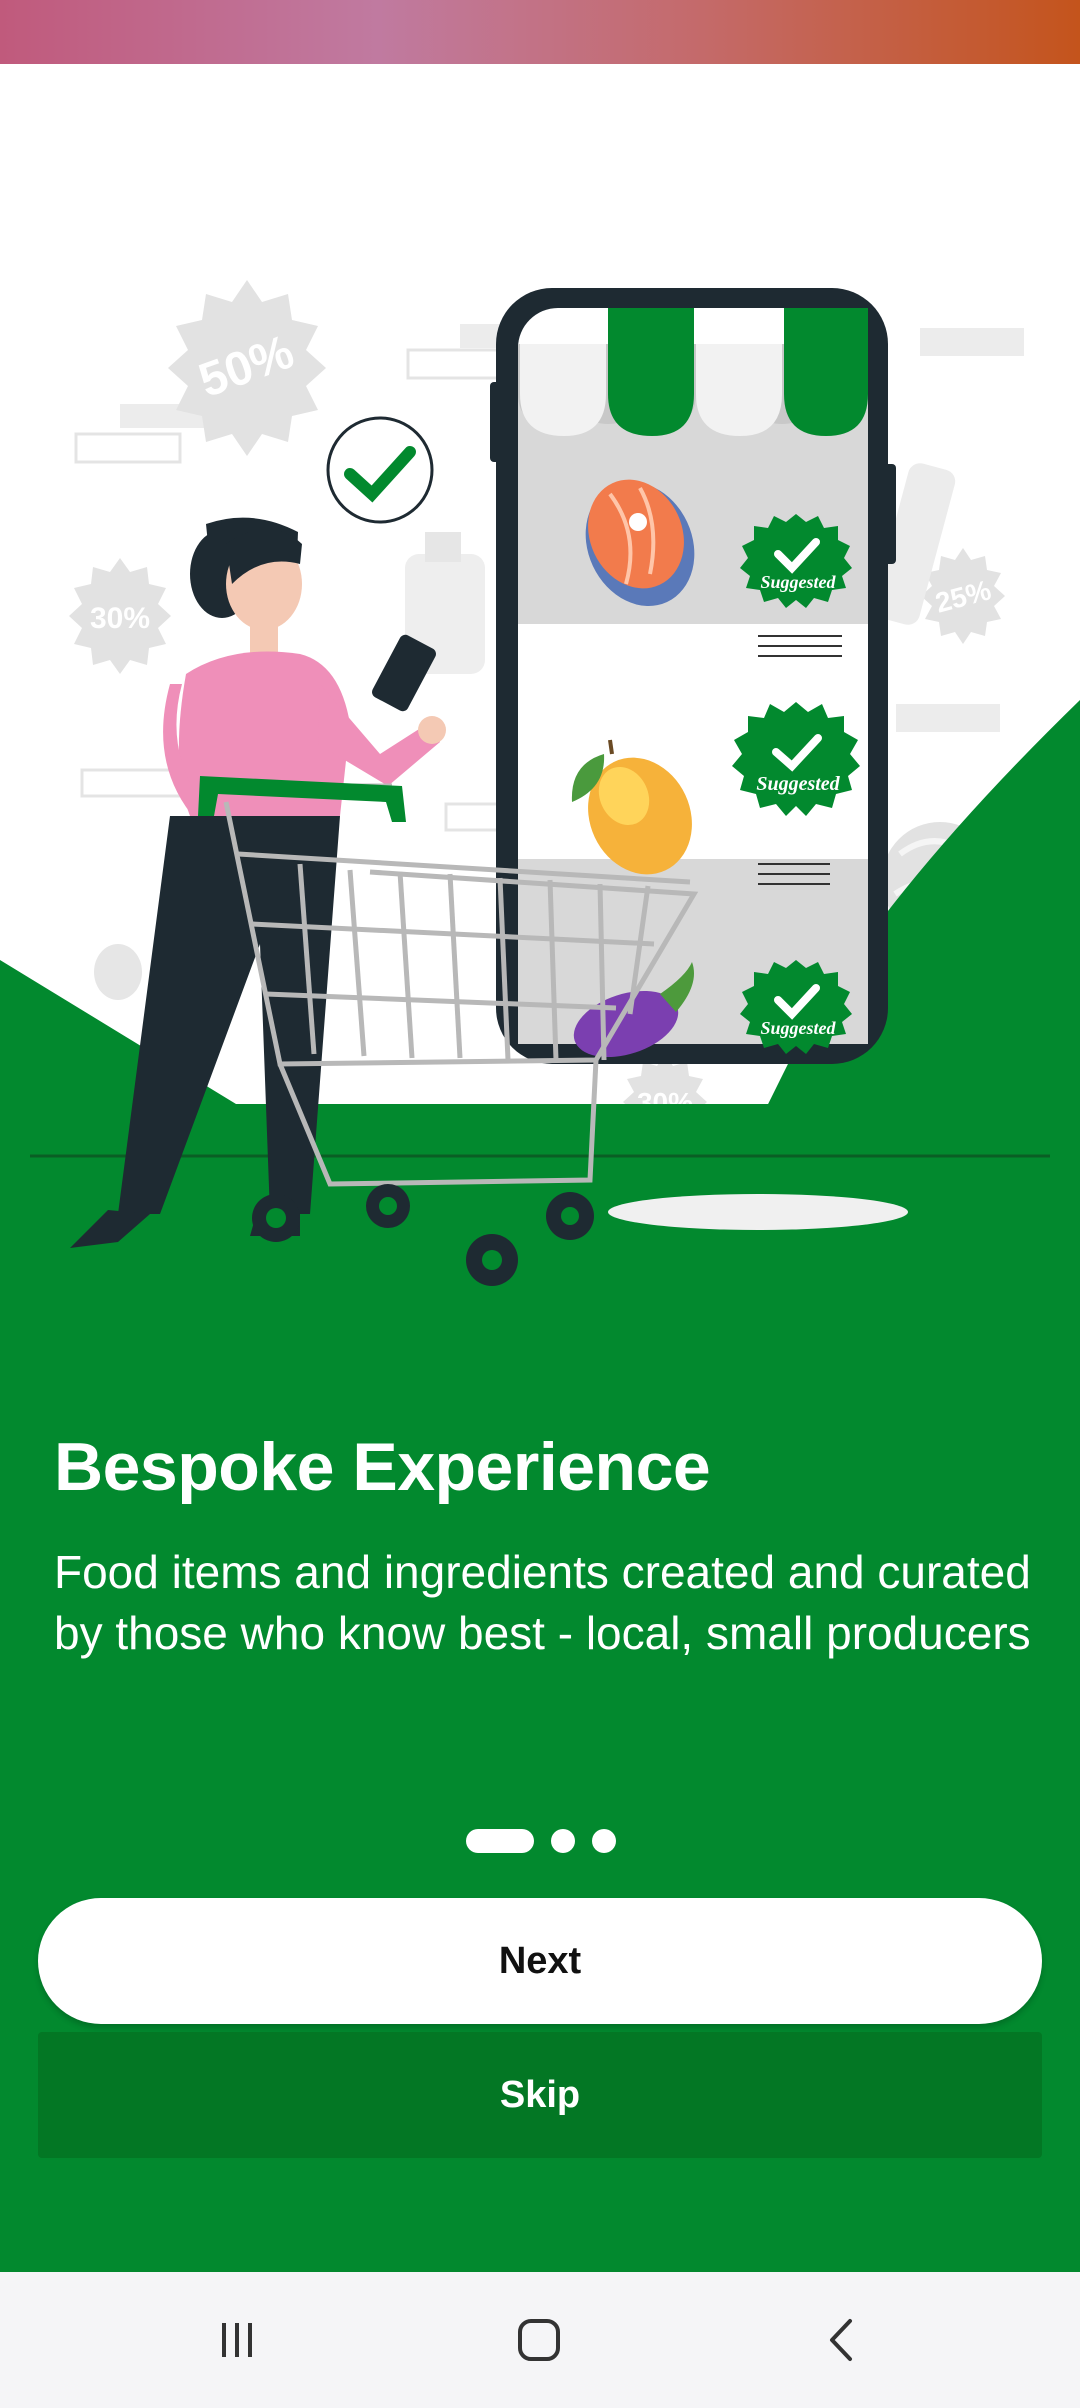 This screenshot has width=1080, height=2408. I want to click on home-button, so click(539, 2340).